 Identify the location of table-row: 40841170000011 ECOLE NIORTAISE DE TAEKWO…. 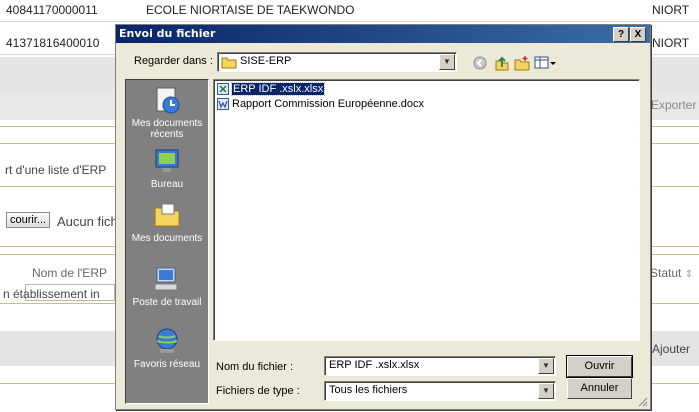
(349, 11).